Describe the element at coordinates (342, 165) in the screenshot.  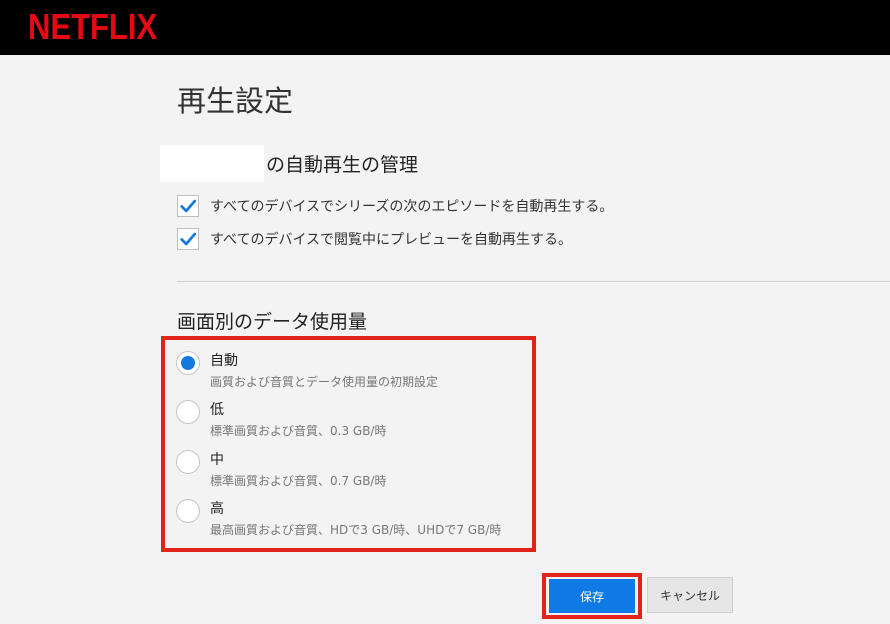
I see `autoplay-section-title: の自動再生の管理` at that location.